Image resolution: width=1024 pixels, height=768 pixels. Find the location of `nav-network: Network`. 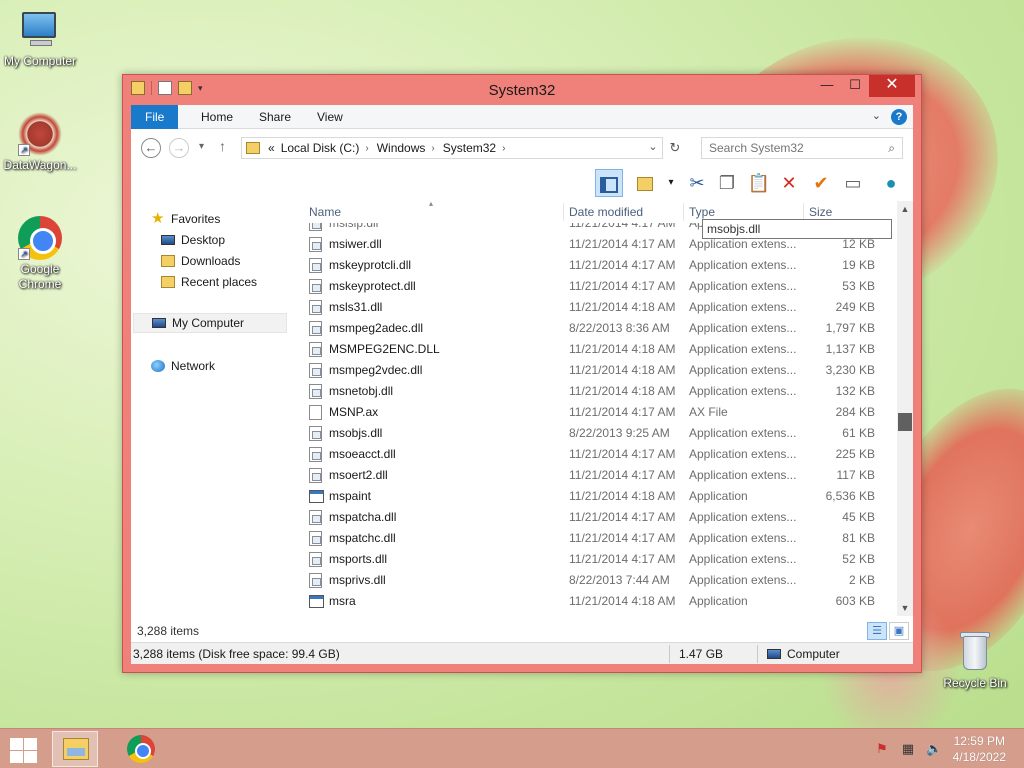

nav-network: Network is located at coordinates (183, 366).